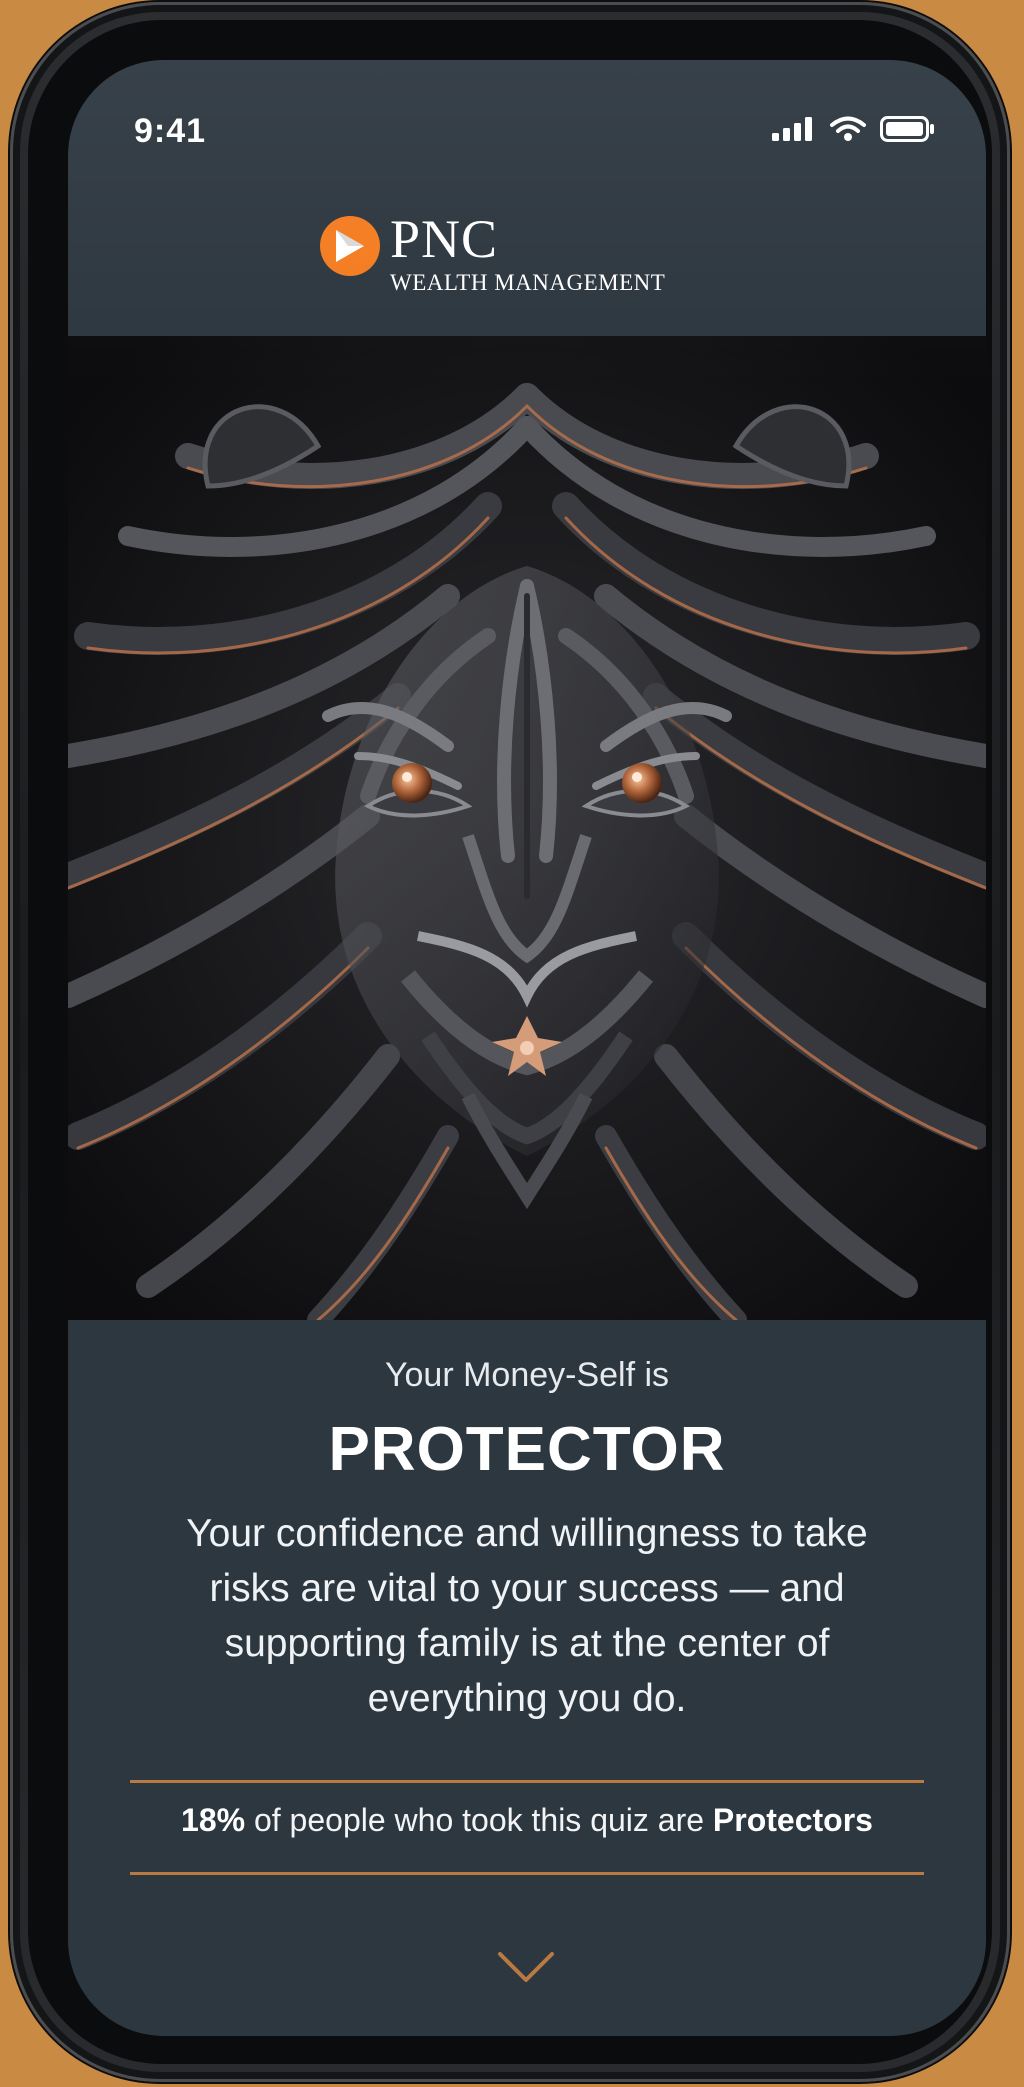  I want to click on divider-bottom, so click(527, 1873).